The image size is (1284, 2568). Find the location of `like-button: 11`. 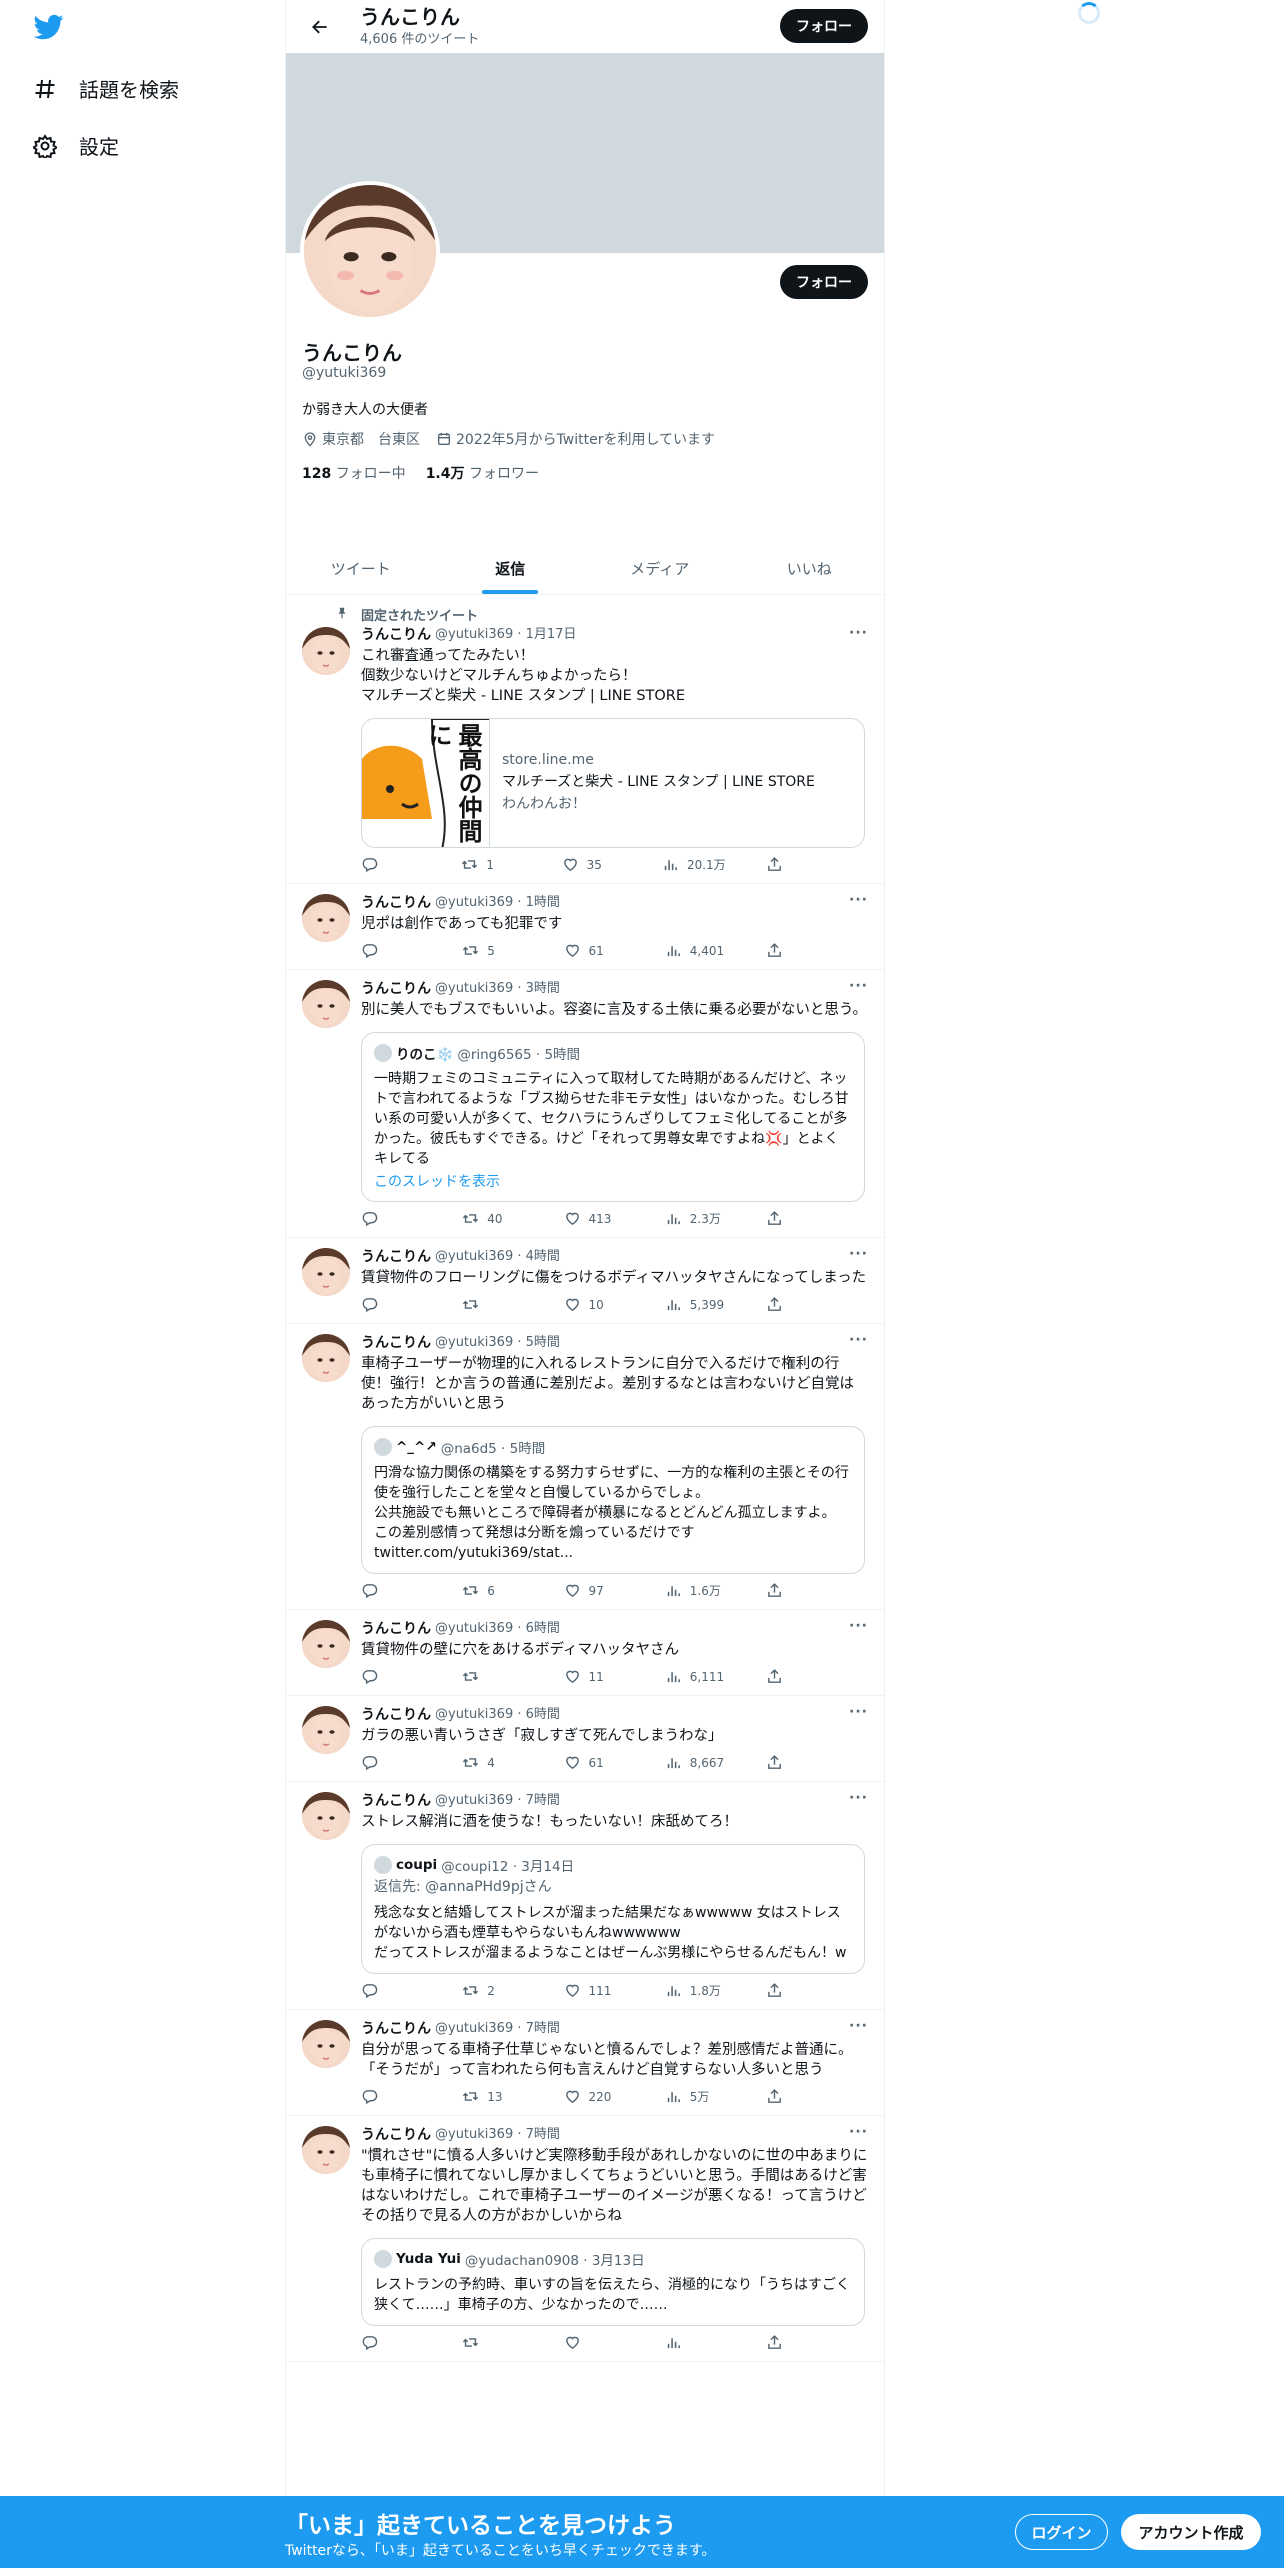

like-button: 11 is located at coordinates (594, 1676).